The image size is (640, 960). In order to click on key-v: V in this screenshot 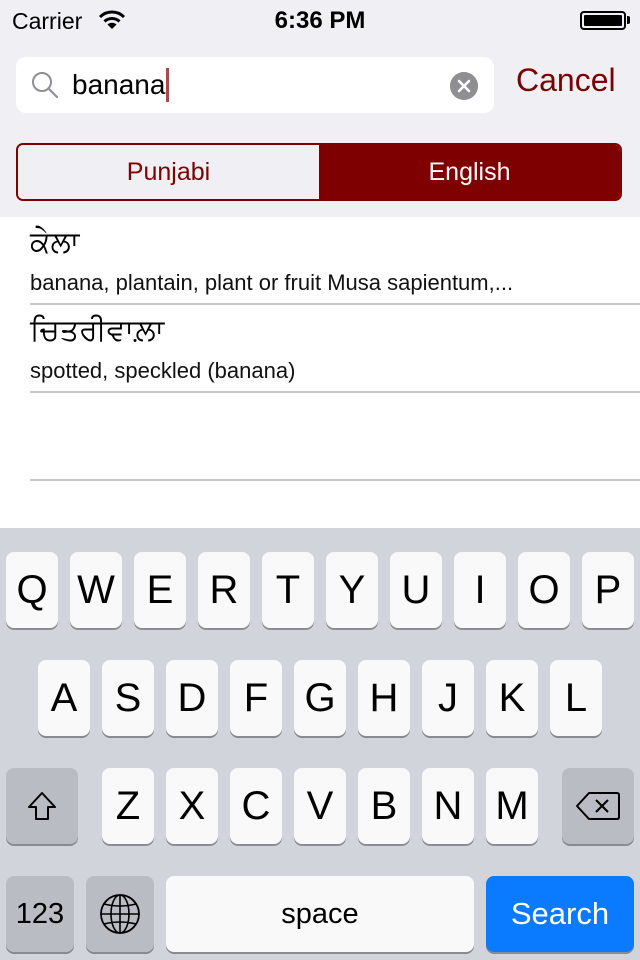, I will do `click(320, 806)`.